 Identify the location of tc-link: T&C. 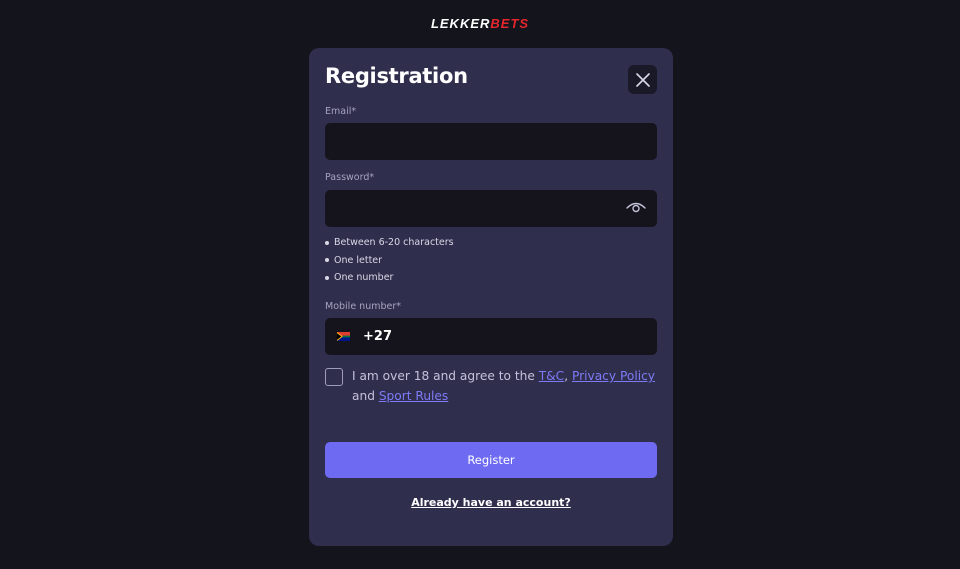
(551, 376).